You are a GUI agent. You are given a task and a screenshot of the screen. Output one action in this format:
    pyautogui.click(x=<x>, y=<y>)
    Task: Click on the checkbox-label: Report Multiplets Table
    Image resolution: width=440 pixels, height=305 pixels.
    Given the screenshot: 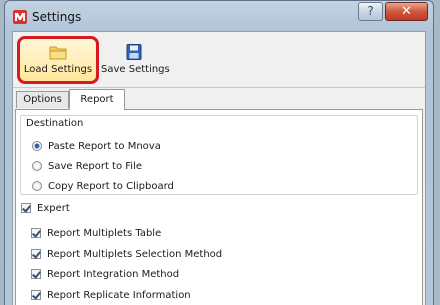 What is the action you would take?
    pyautogui.click(x=104, y=233)
    